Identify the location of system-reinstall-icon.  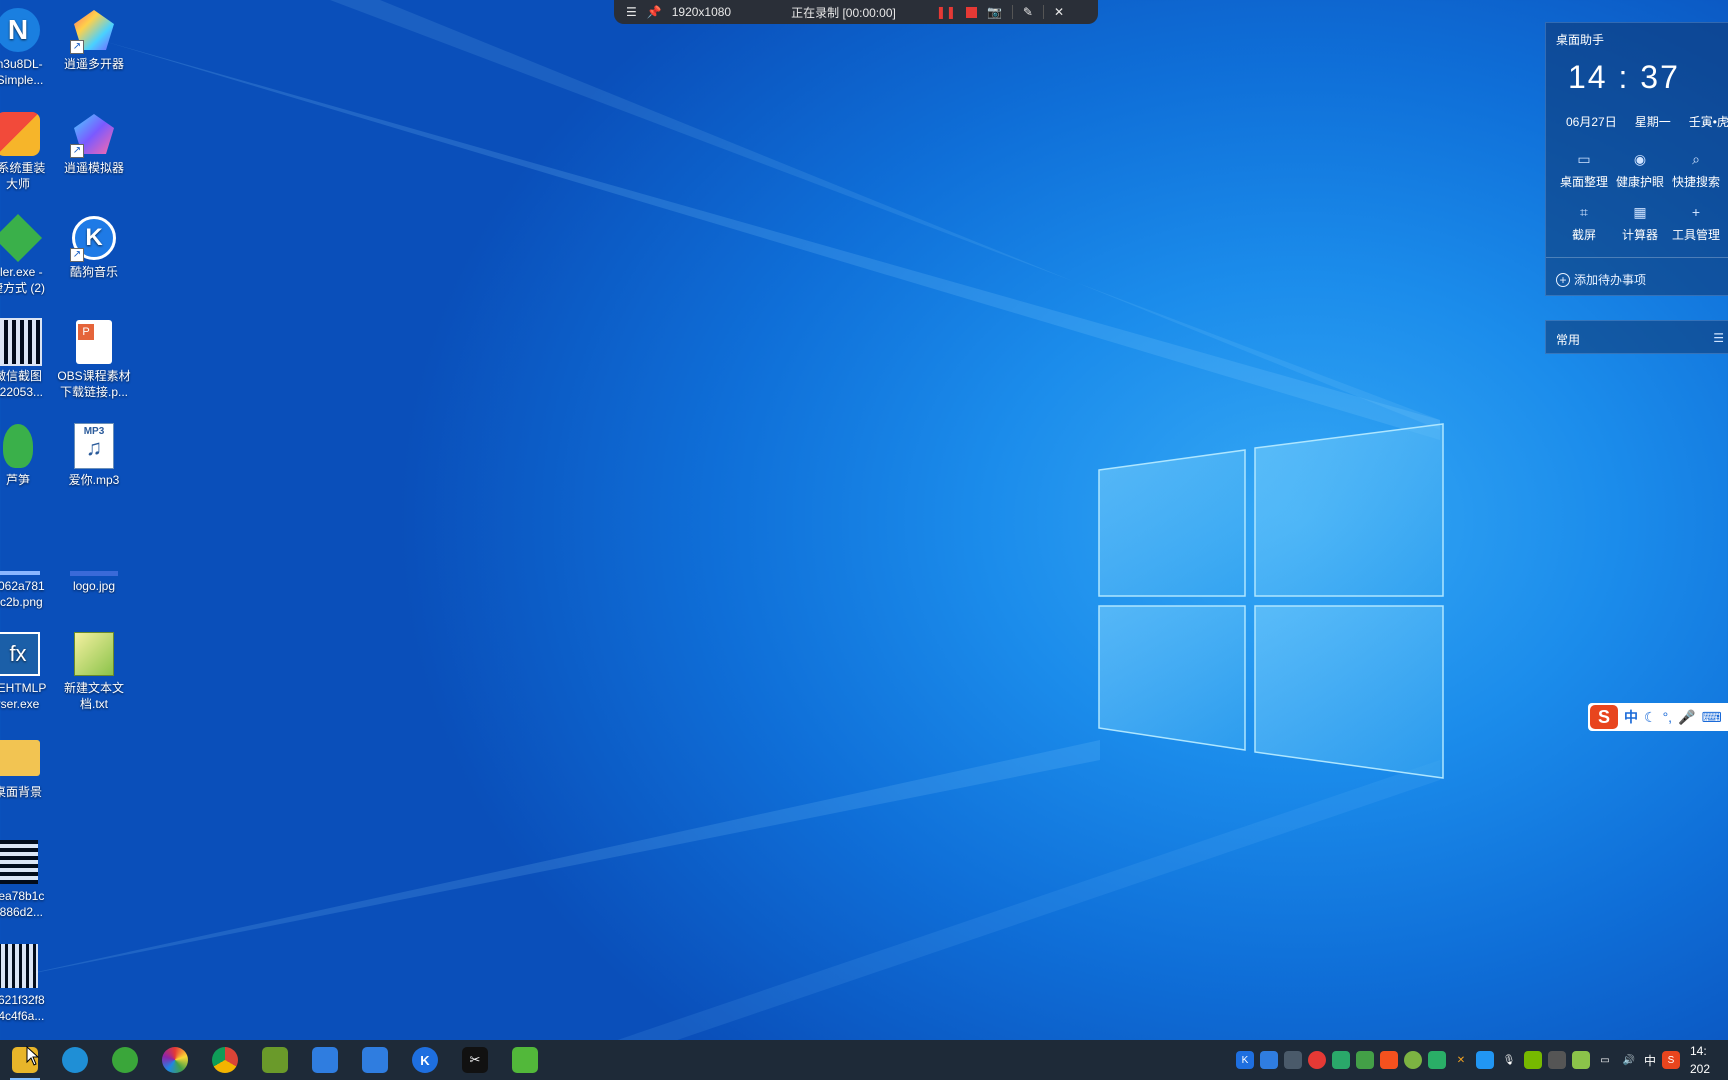
(21, 134).